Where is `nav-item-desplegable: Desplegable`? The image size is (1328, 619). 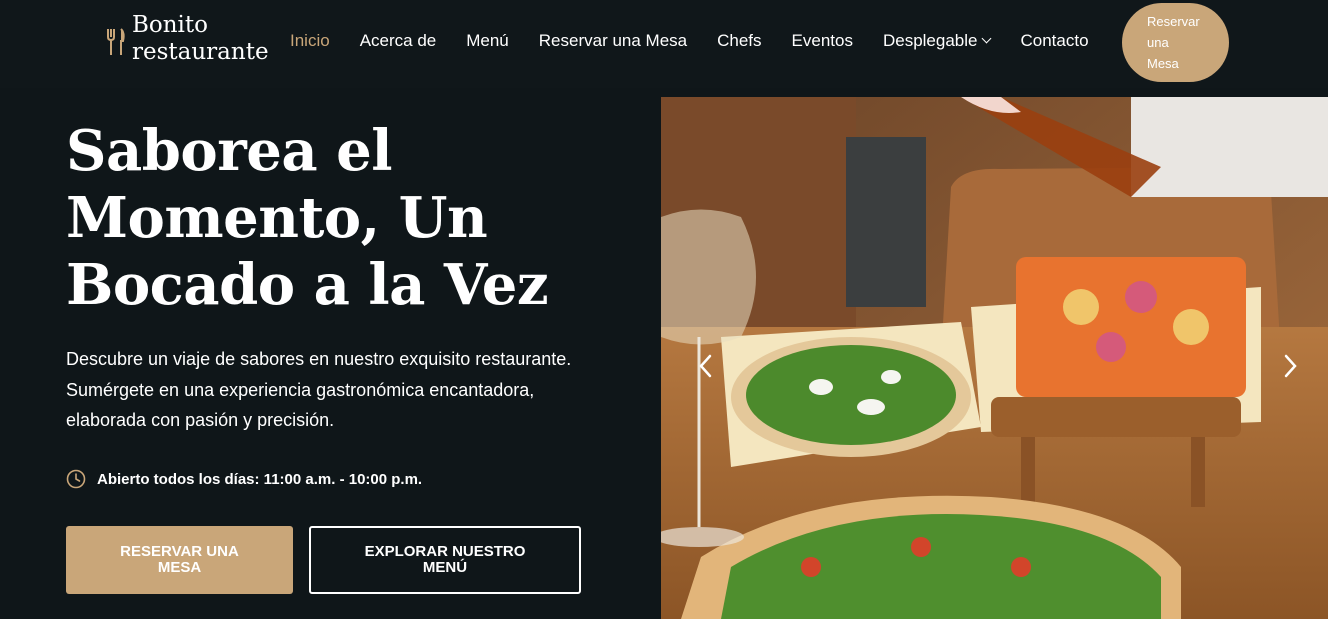 nav-item-desplegable: Desplegable is located at coordinates (937, 41).